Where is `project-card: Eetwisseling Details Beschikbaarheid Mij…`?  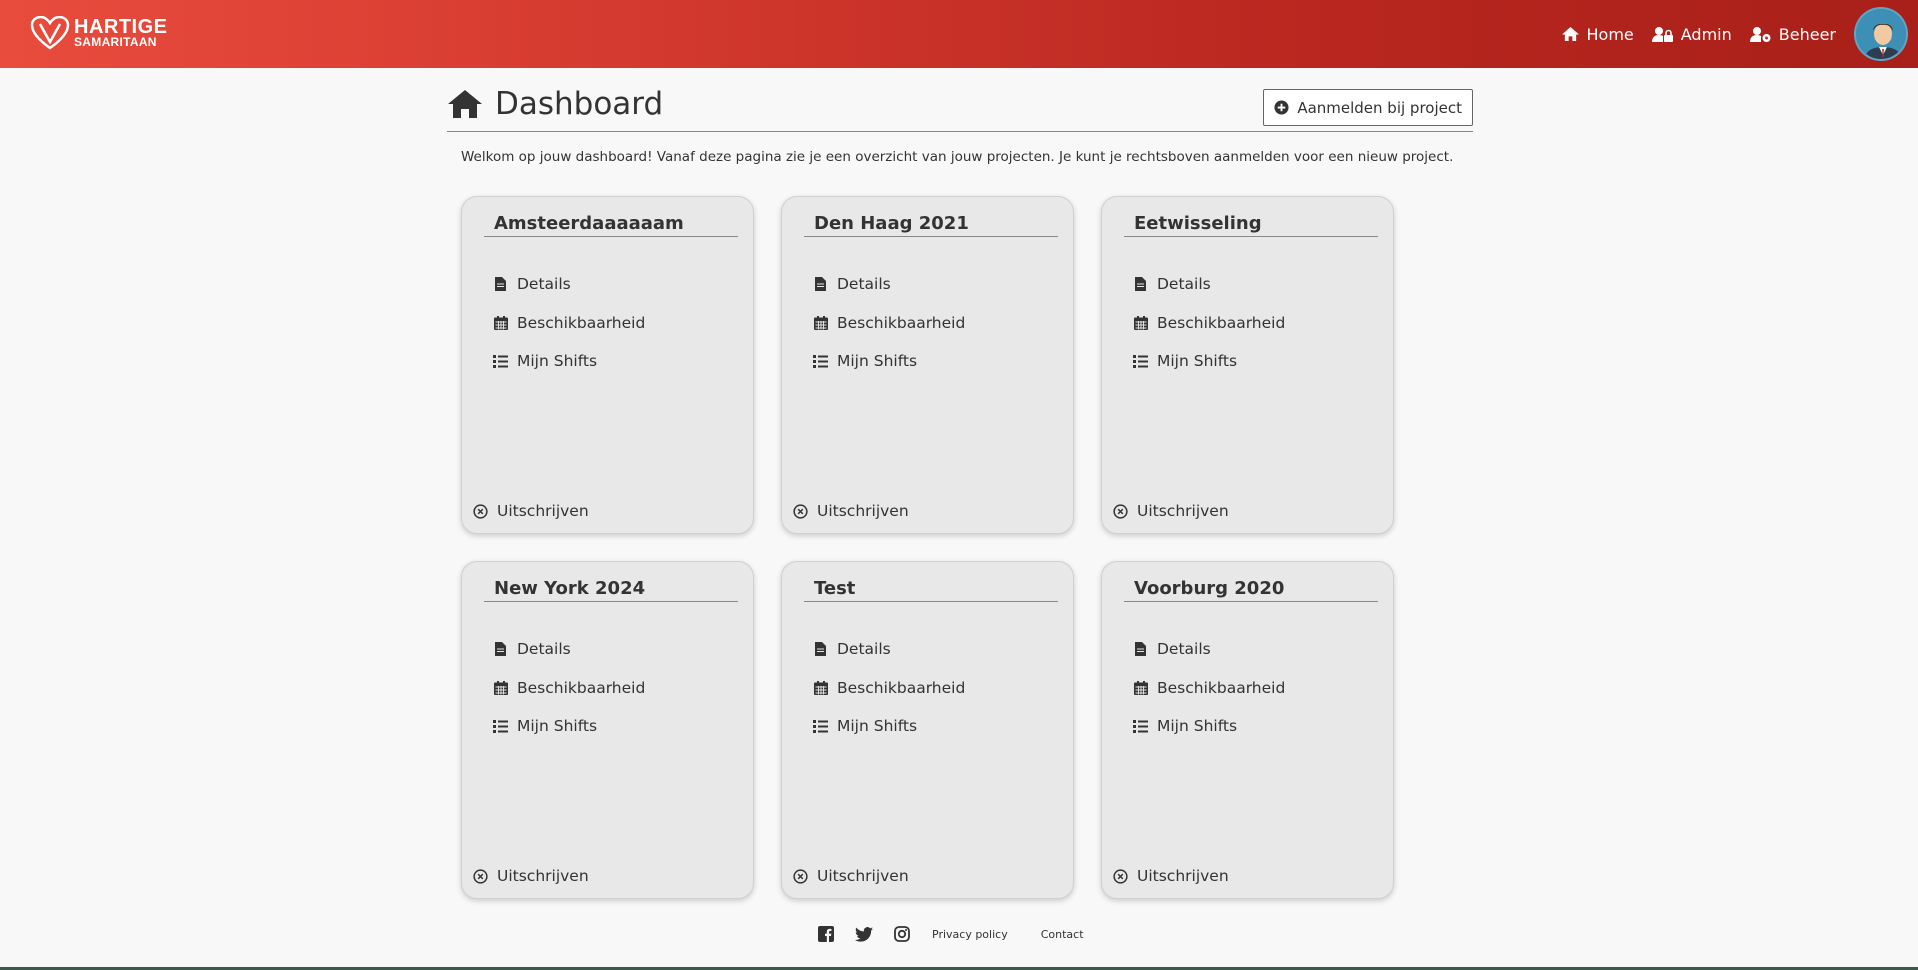
project-card: Eetwisseling Details Beschikbaarheid Mij… is located at coordinates (1247, 365).